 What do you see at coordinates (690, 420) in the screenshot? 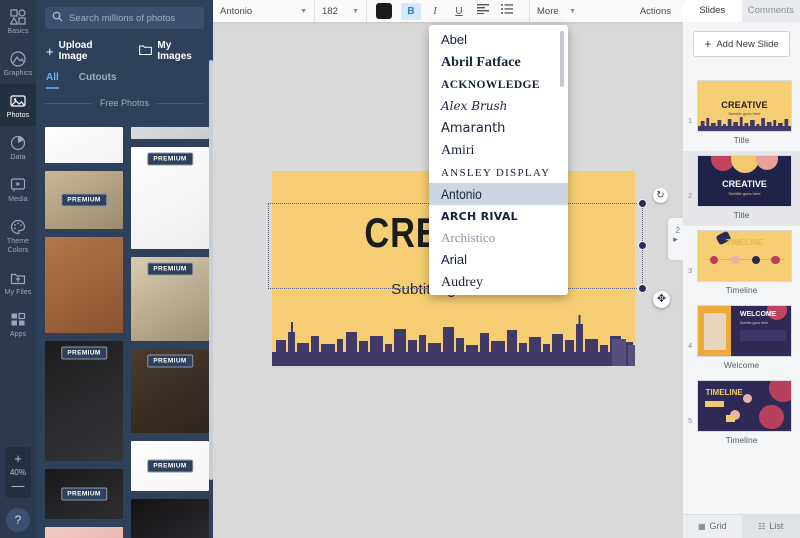
I see `slide-number: 5` at bounding box center [690, 420].